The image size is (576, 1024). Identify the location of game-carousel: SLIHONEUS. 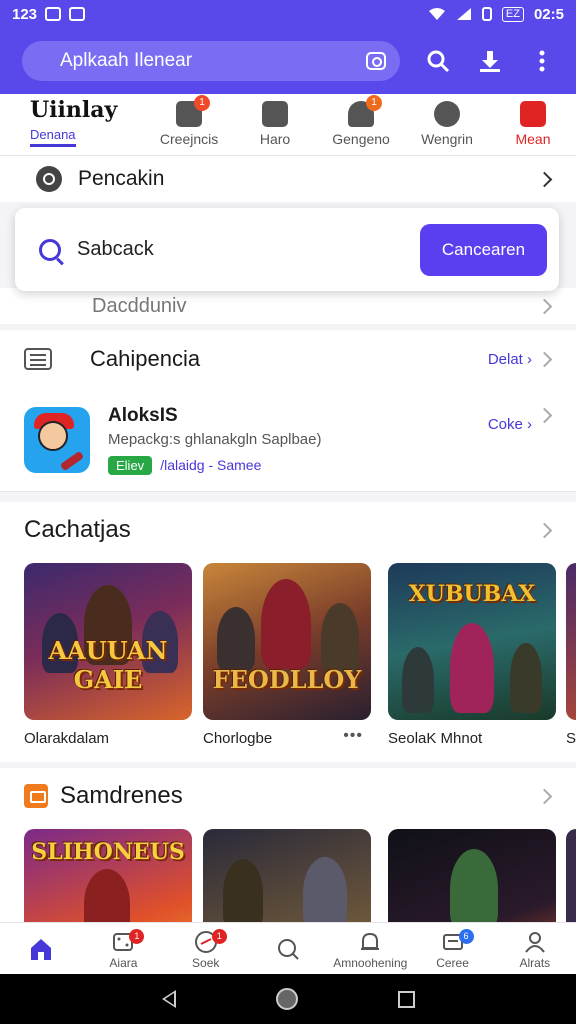
(288, 874).